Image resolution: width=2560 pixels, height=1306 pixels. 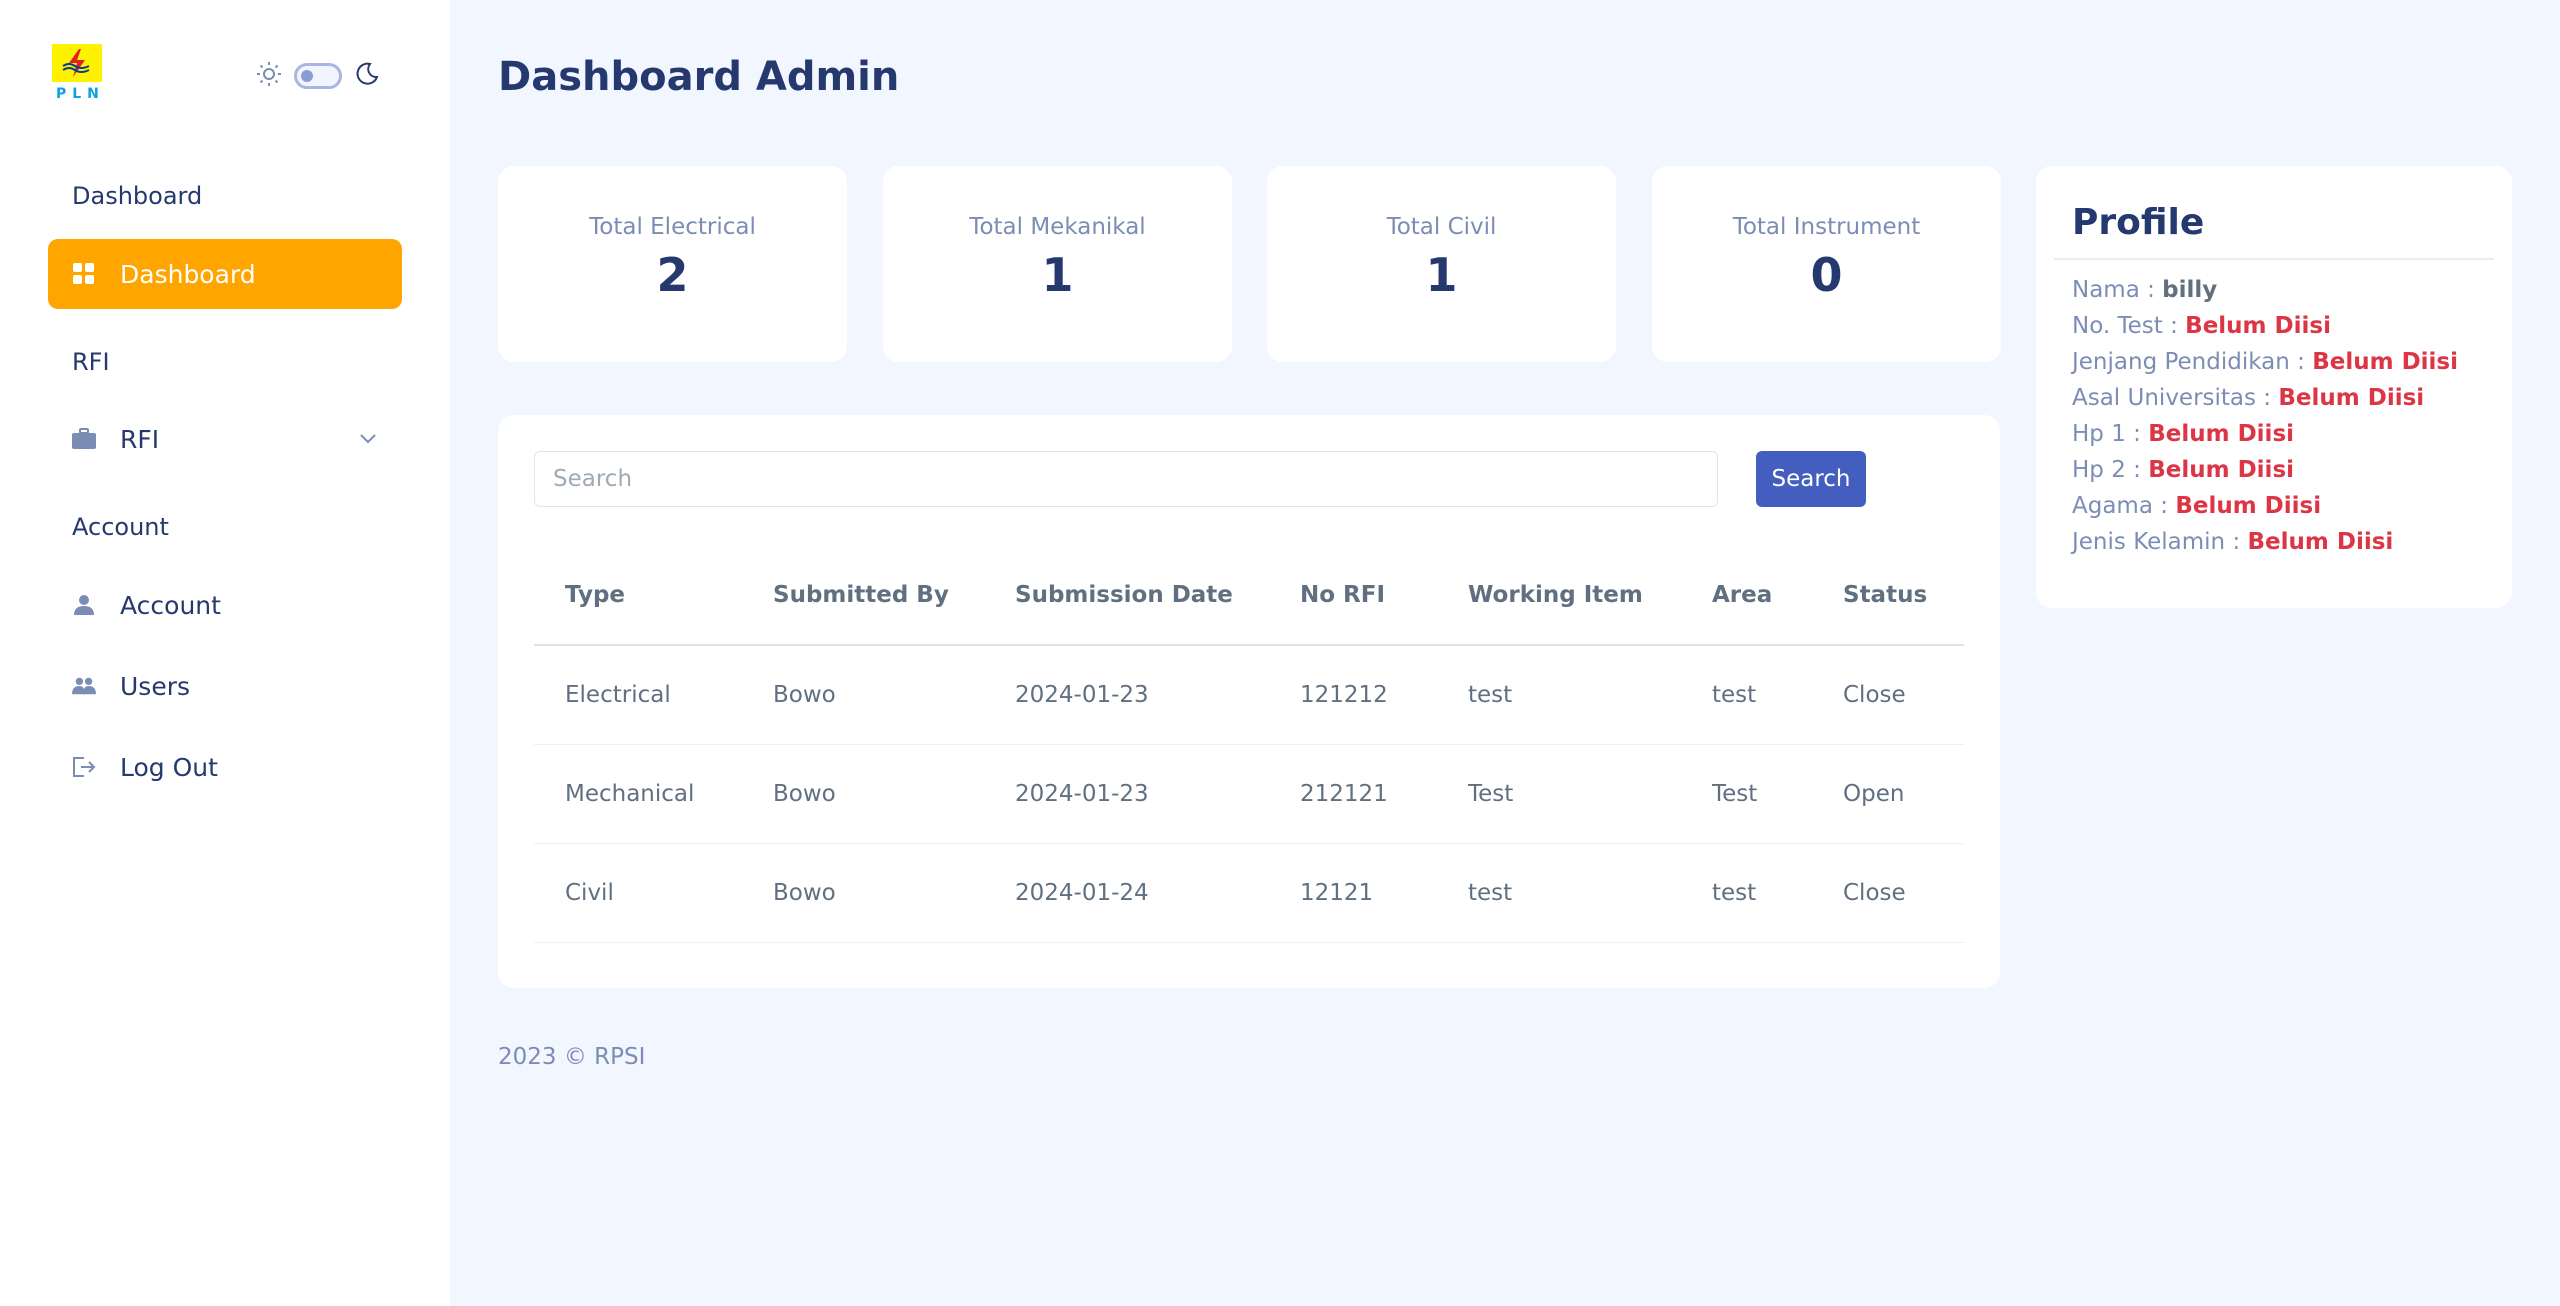 I want to click on cell-type: Civil, so click(x=638, y=893).